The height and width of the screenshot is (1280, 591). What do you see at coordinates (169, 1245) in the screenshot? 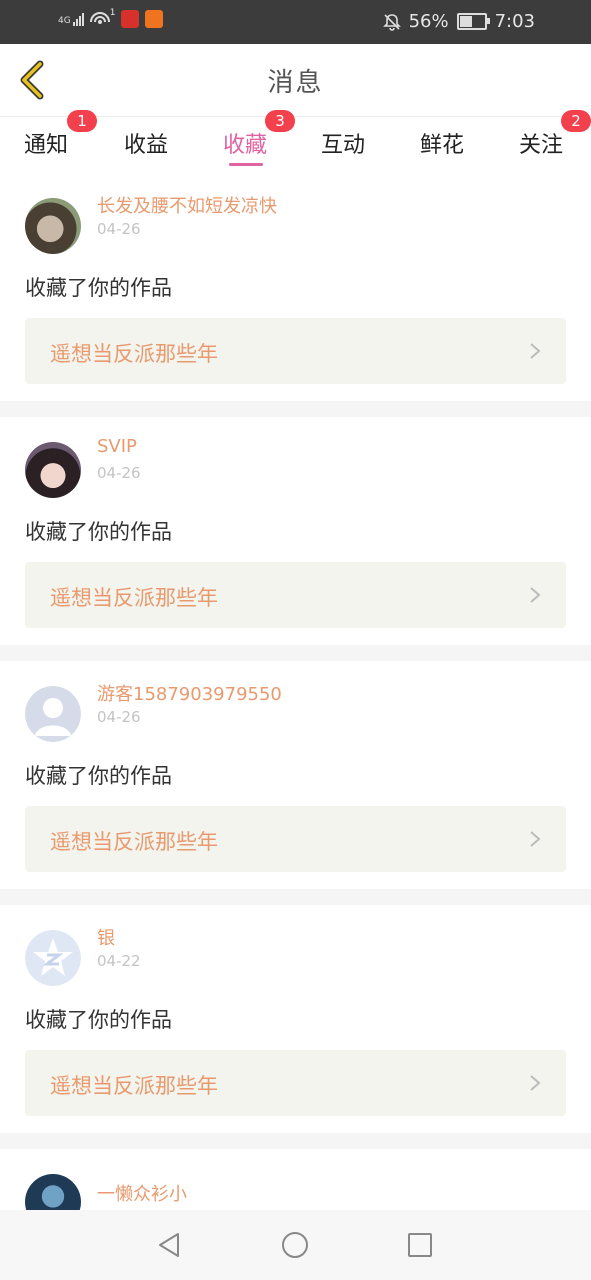
I see `back-triangle-icon` at bounding box center [169, 1245].